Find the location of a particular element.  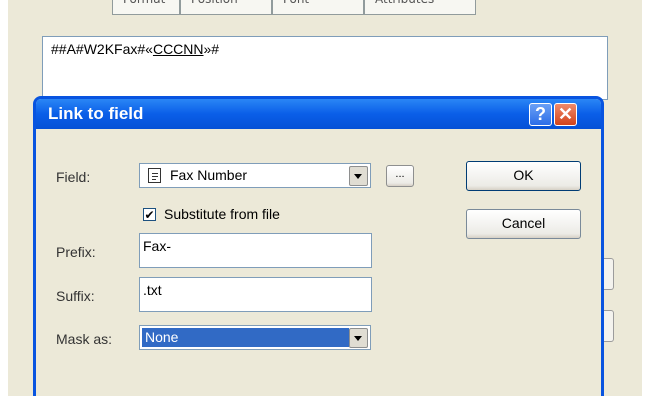

dialog-title: Link to field is located at coordinates (96, 113).